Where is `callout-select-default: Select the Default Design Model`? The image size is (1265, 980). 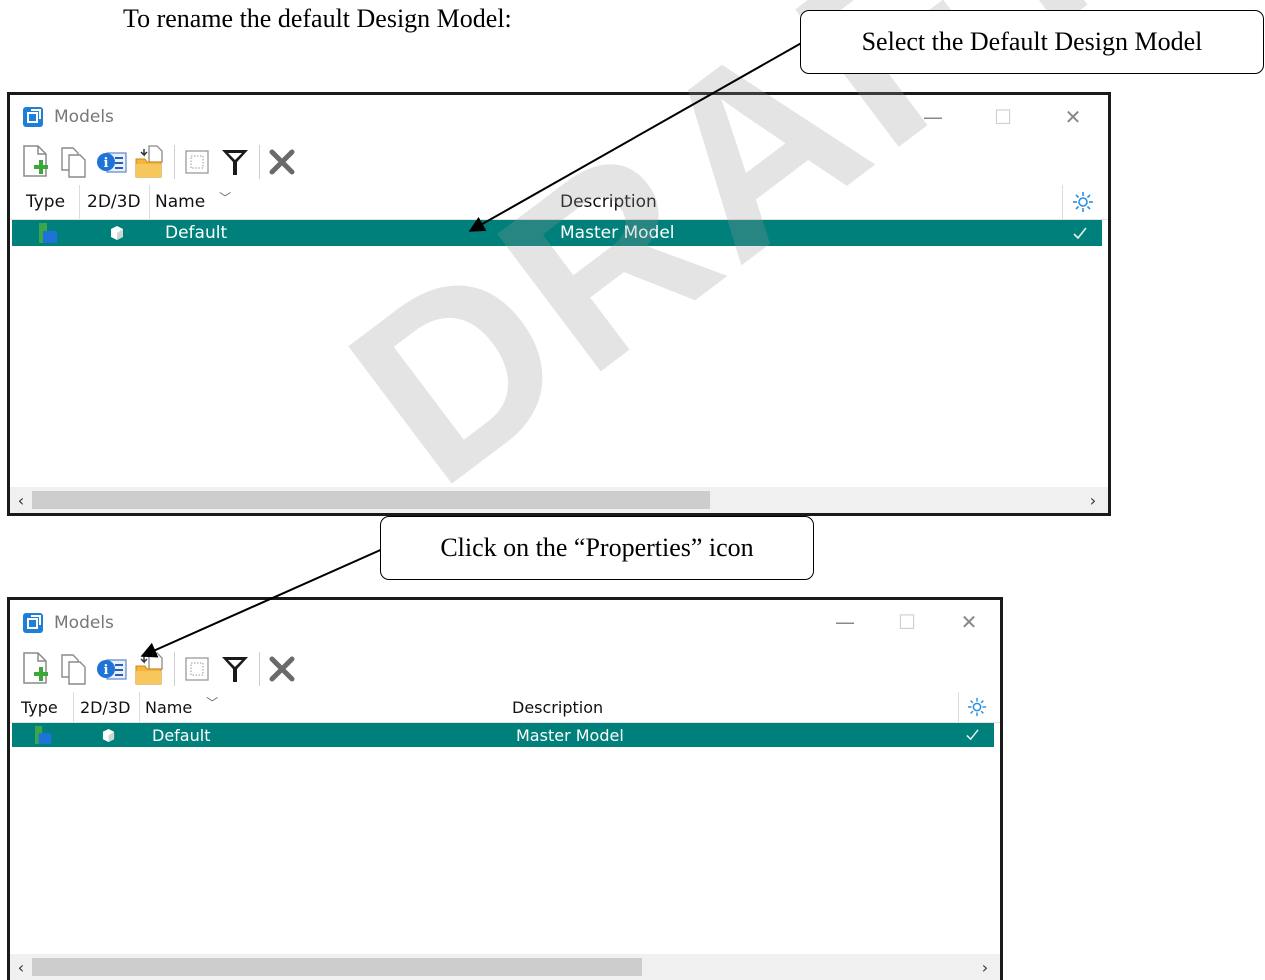
callout-select-default: Select the Default Design Model is located at coordinates (1032, 42).